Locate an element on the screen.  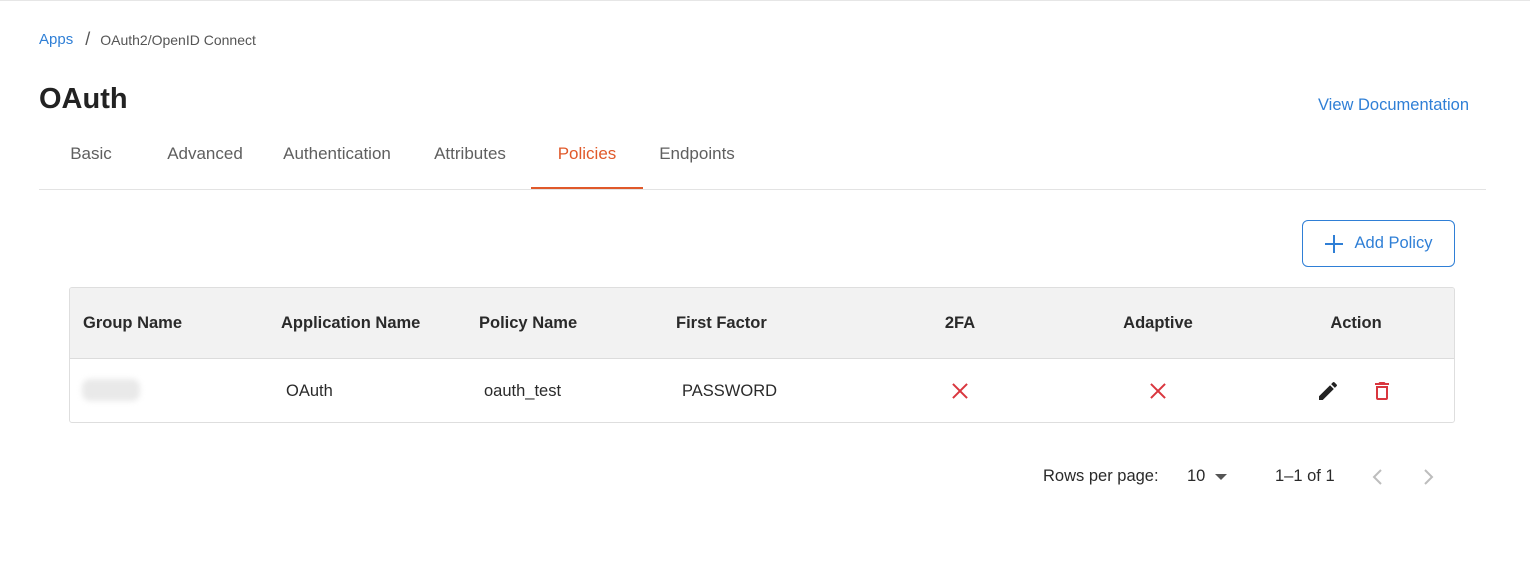
column-header-first-factor: First Factor is located at coordinates (721, 323).